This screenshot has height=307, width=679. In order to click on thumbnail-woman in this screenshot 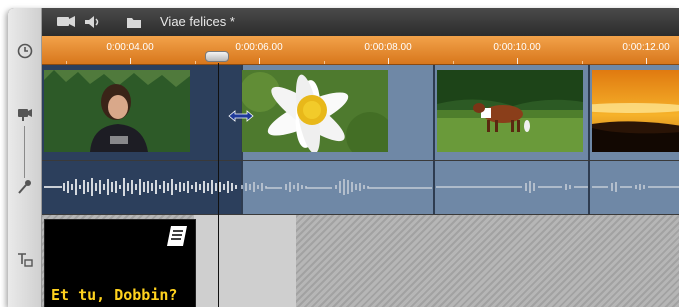, I will do `click(117, 111)`.